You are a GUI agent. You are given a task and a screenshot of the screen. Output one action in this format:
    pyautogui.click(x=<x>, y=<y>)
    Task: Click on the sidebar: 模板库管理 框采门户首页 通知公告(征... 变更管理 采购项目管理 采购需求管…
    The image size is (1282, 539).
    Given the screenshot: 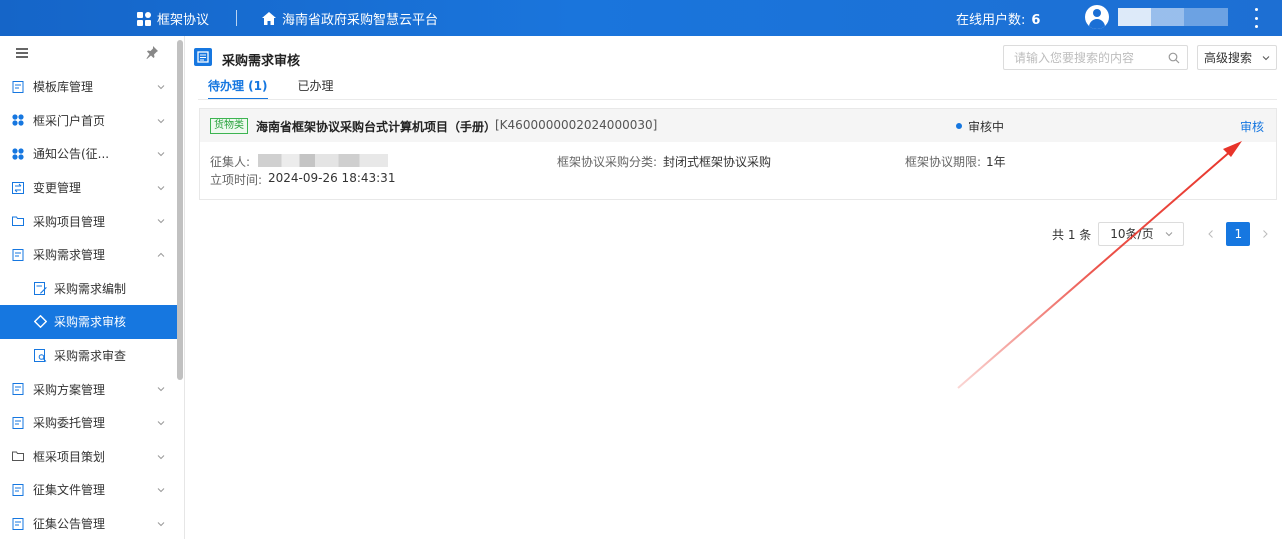 What is the action you would take?
    pyautogui.click(x=92, y=287)
    